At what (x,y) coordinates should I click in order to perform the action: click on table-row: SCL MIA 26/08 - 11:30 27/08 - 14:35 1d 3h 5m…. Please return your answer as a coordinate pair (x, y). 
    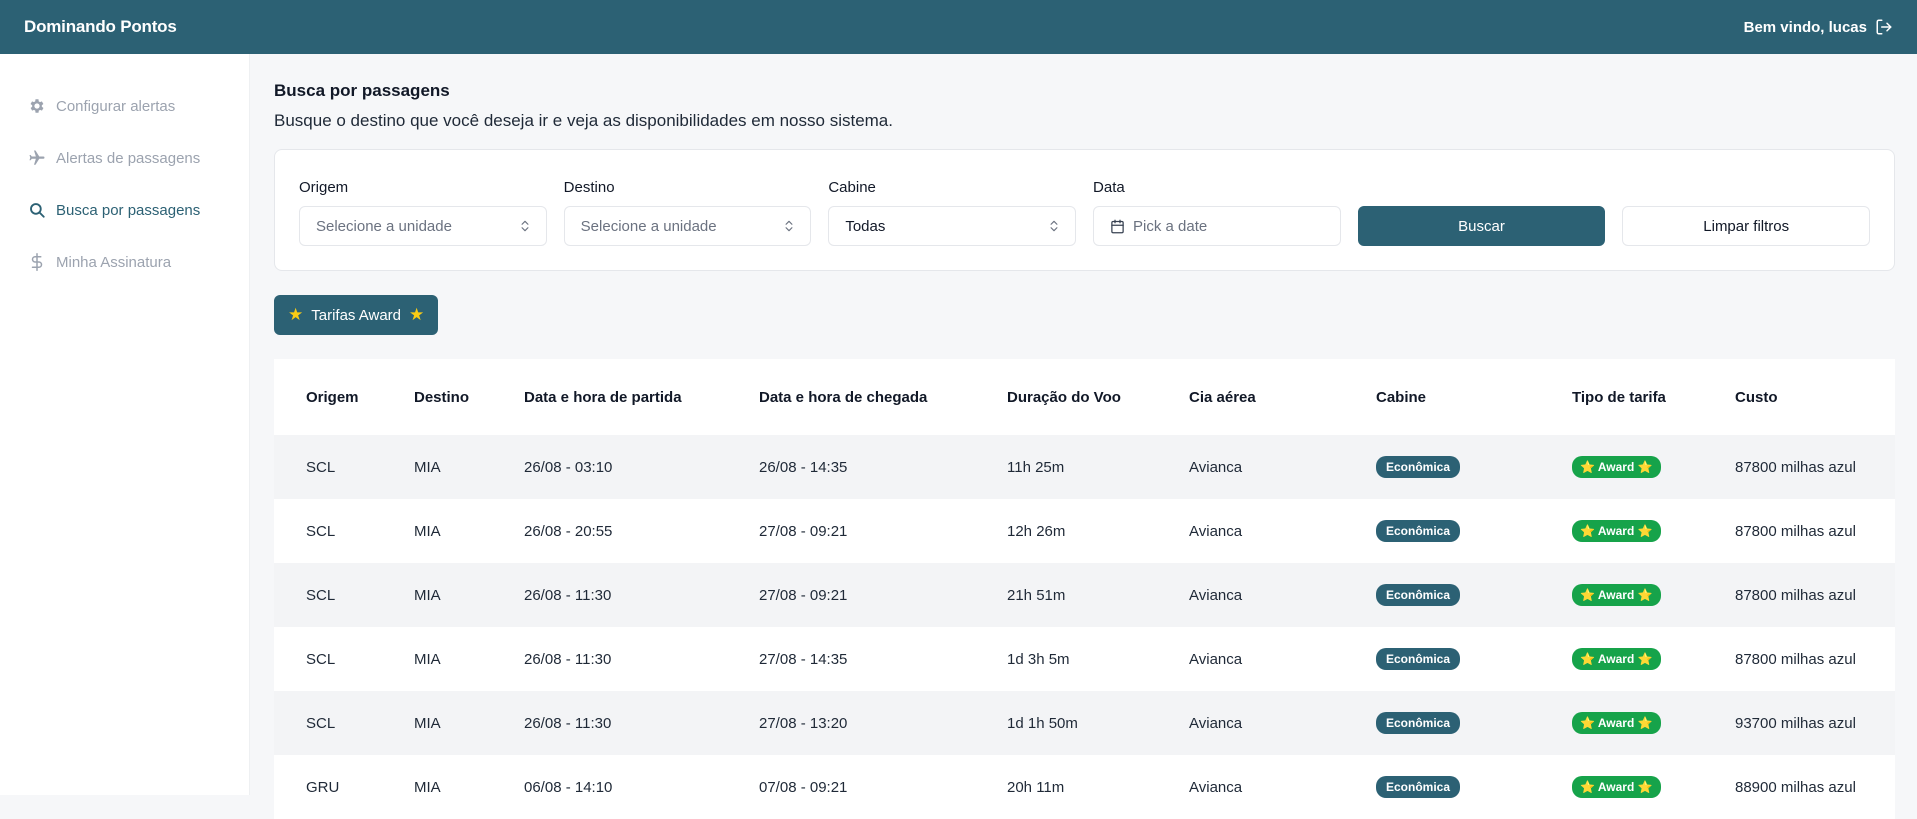
    Looking at the image, I should click on (1084, 659).